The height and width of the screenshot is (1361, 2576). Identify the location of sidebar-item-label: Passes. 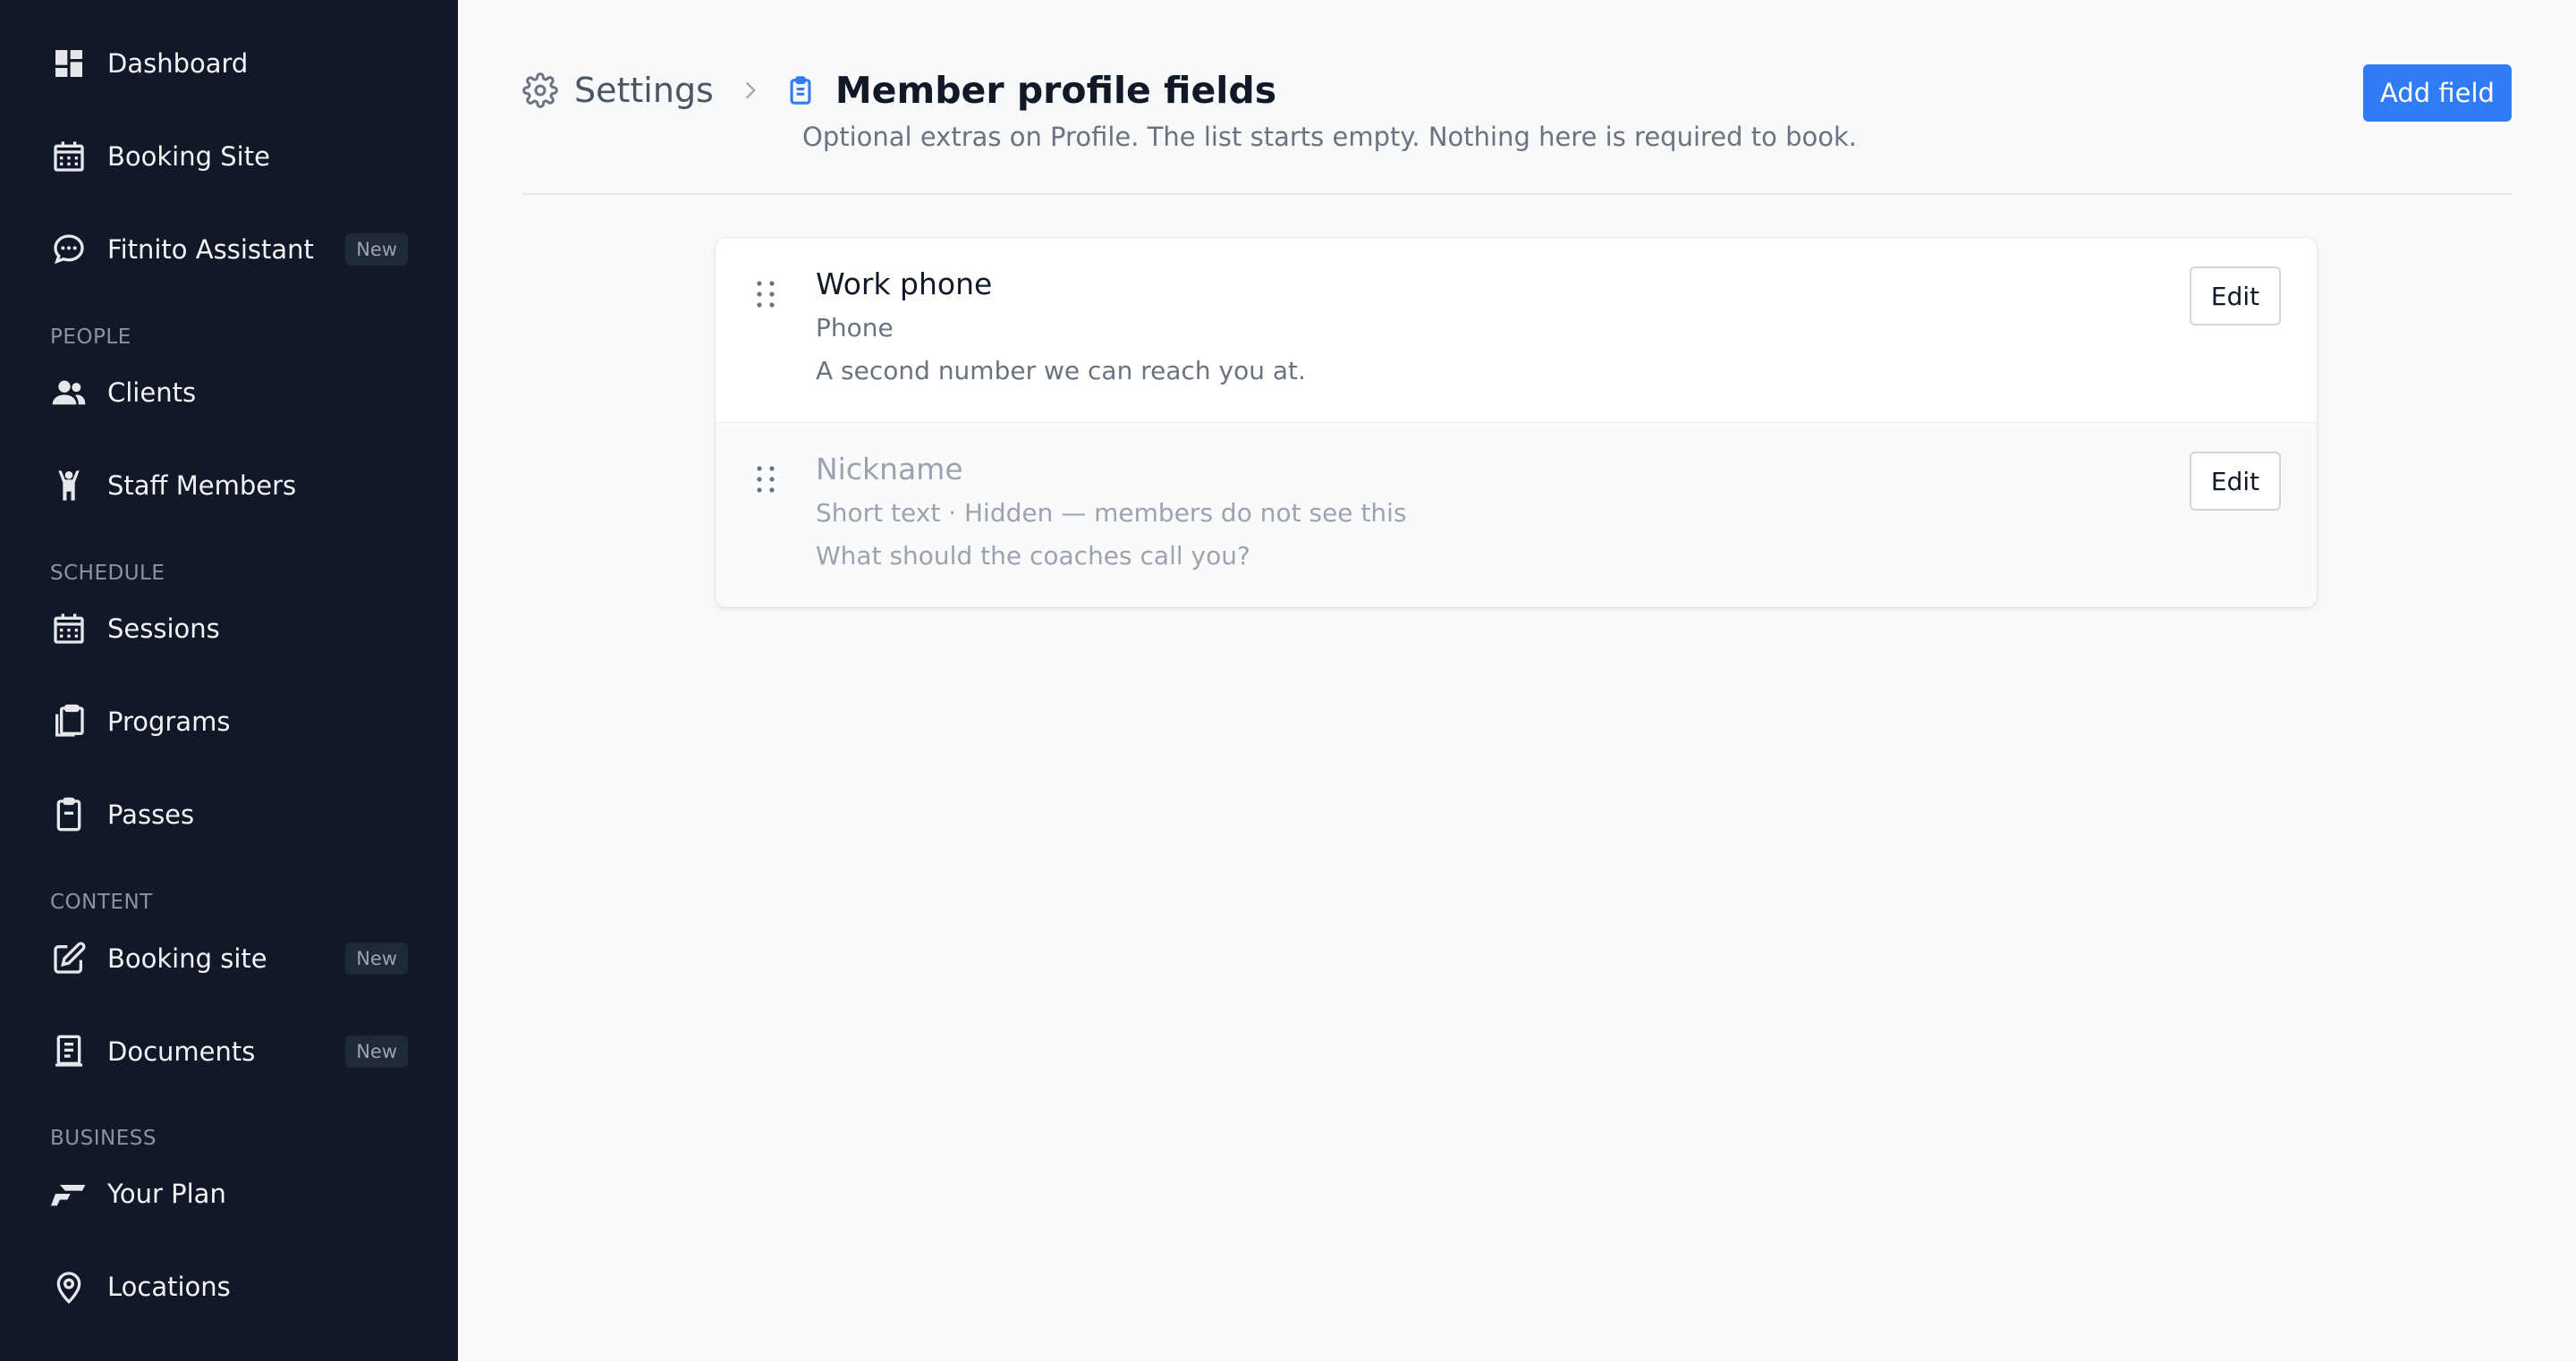
(151, 814).